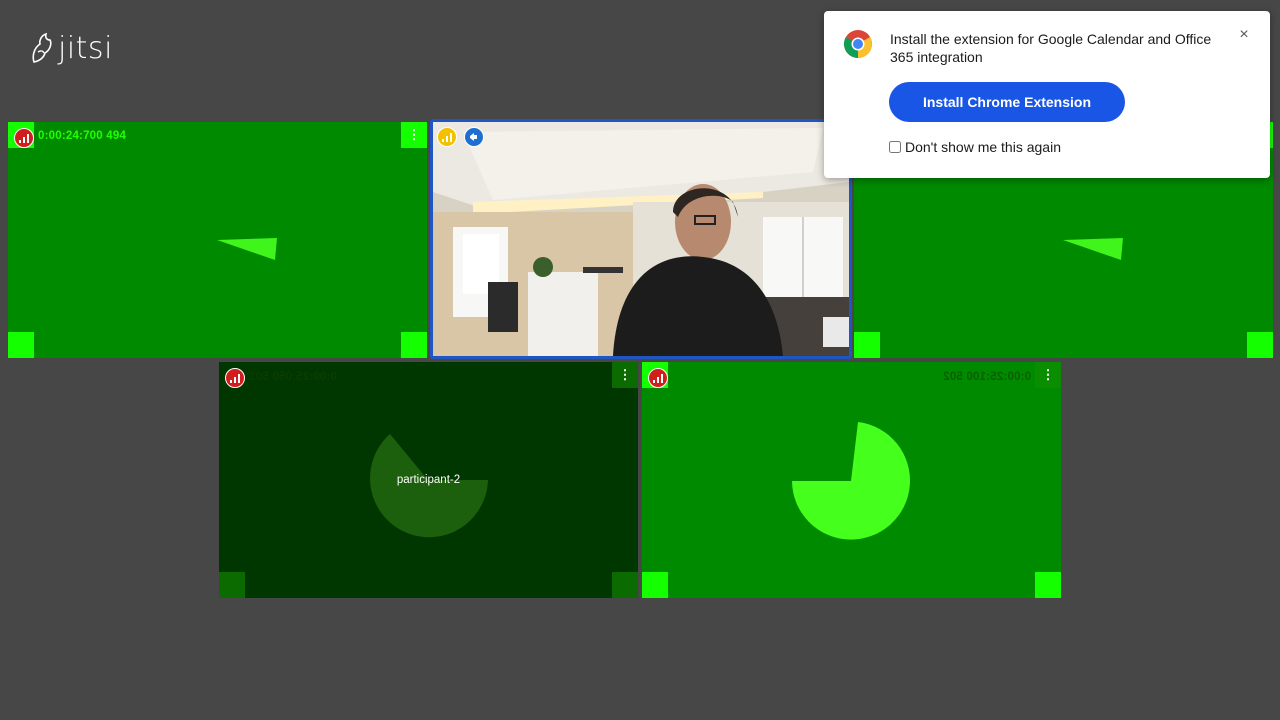  Describe the element at coordinates (293, 377) in the screenshot. I see `timer-overlay: 0:00:25:050 501` at that location.